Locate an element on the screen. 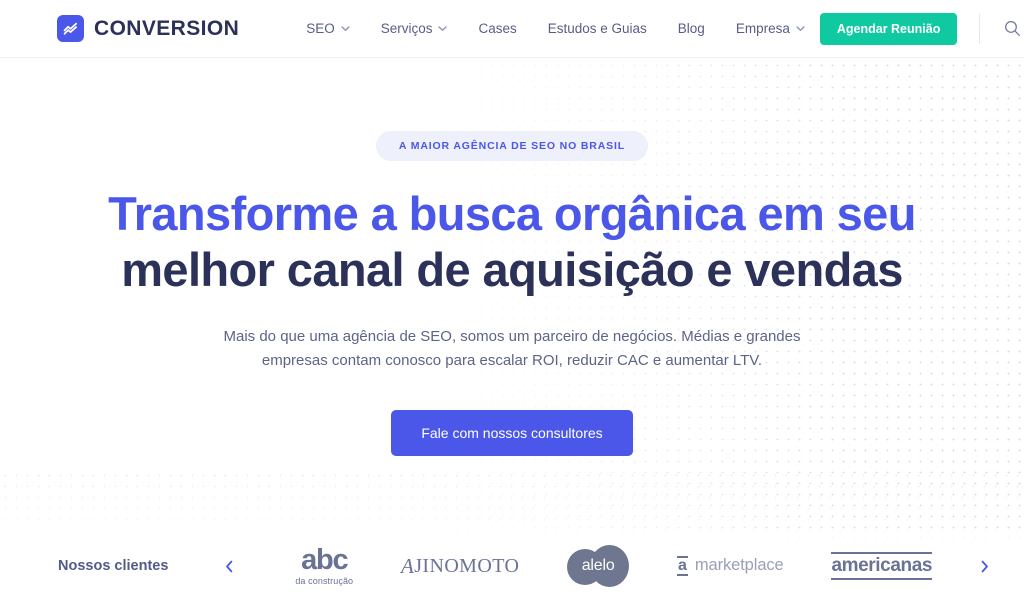 This screenshot has width=1024, height=604. schedule-meeting-button: Agendar Reunião is located at coordinates (888, 28).